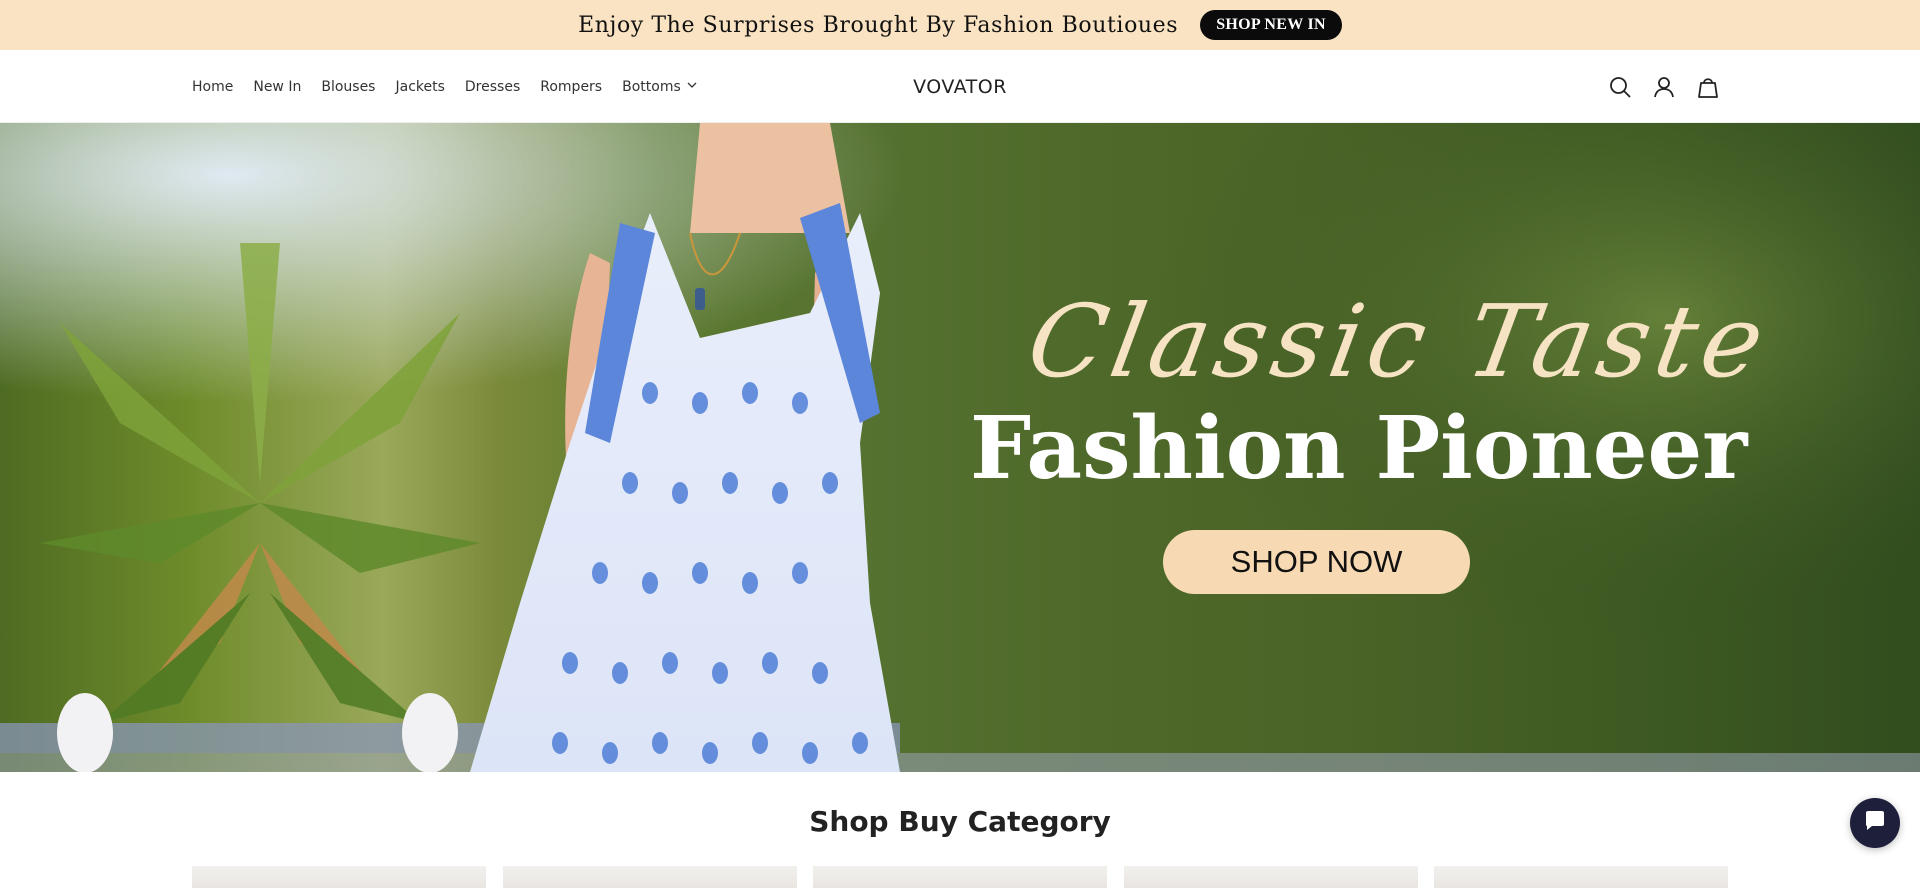  I want to click on shop-new-in-button: SHOP NEW IN, so click(1271, 25).